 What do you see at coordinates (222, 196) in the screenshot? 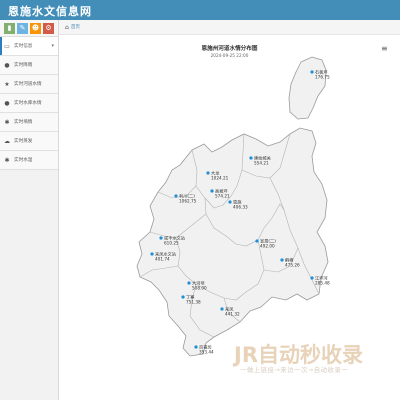
I see `station-value: 574.21` at bounding box center [222, 196].